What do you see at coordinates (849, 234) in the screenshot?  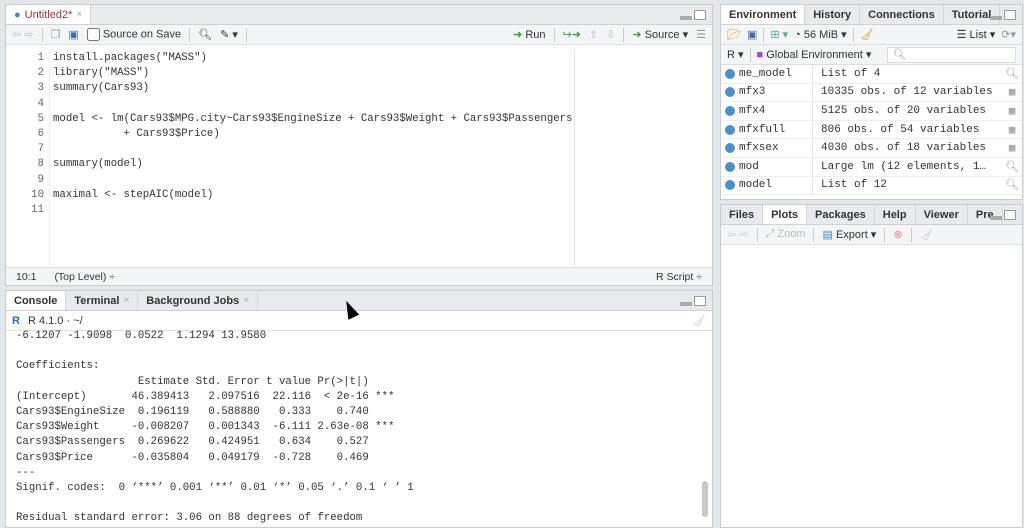 I see `export-button: ▤ Export ▾` at bounding box center [849, 234].